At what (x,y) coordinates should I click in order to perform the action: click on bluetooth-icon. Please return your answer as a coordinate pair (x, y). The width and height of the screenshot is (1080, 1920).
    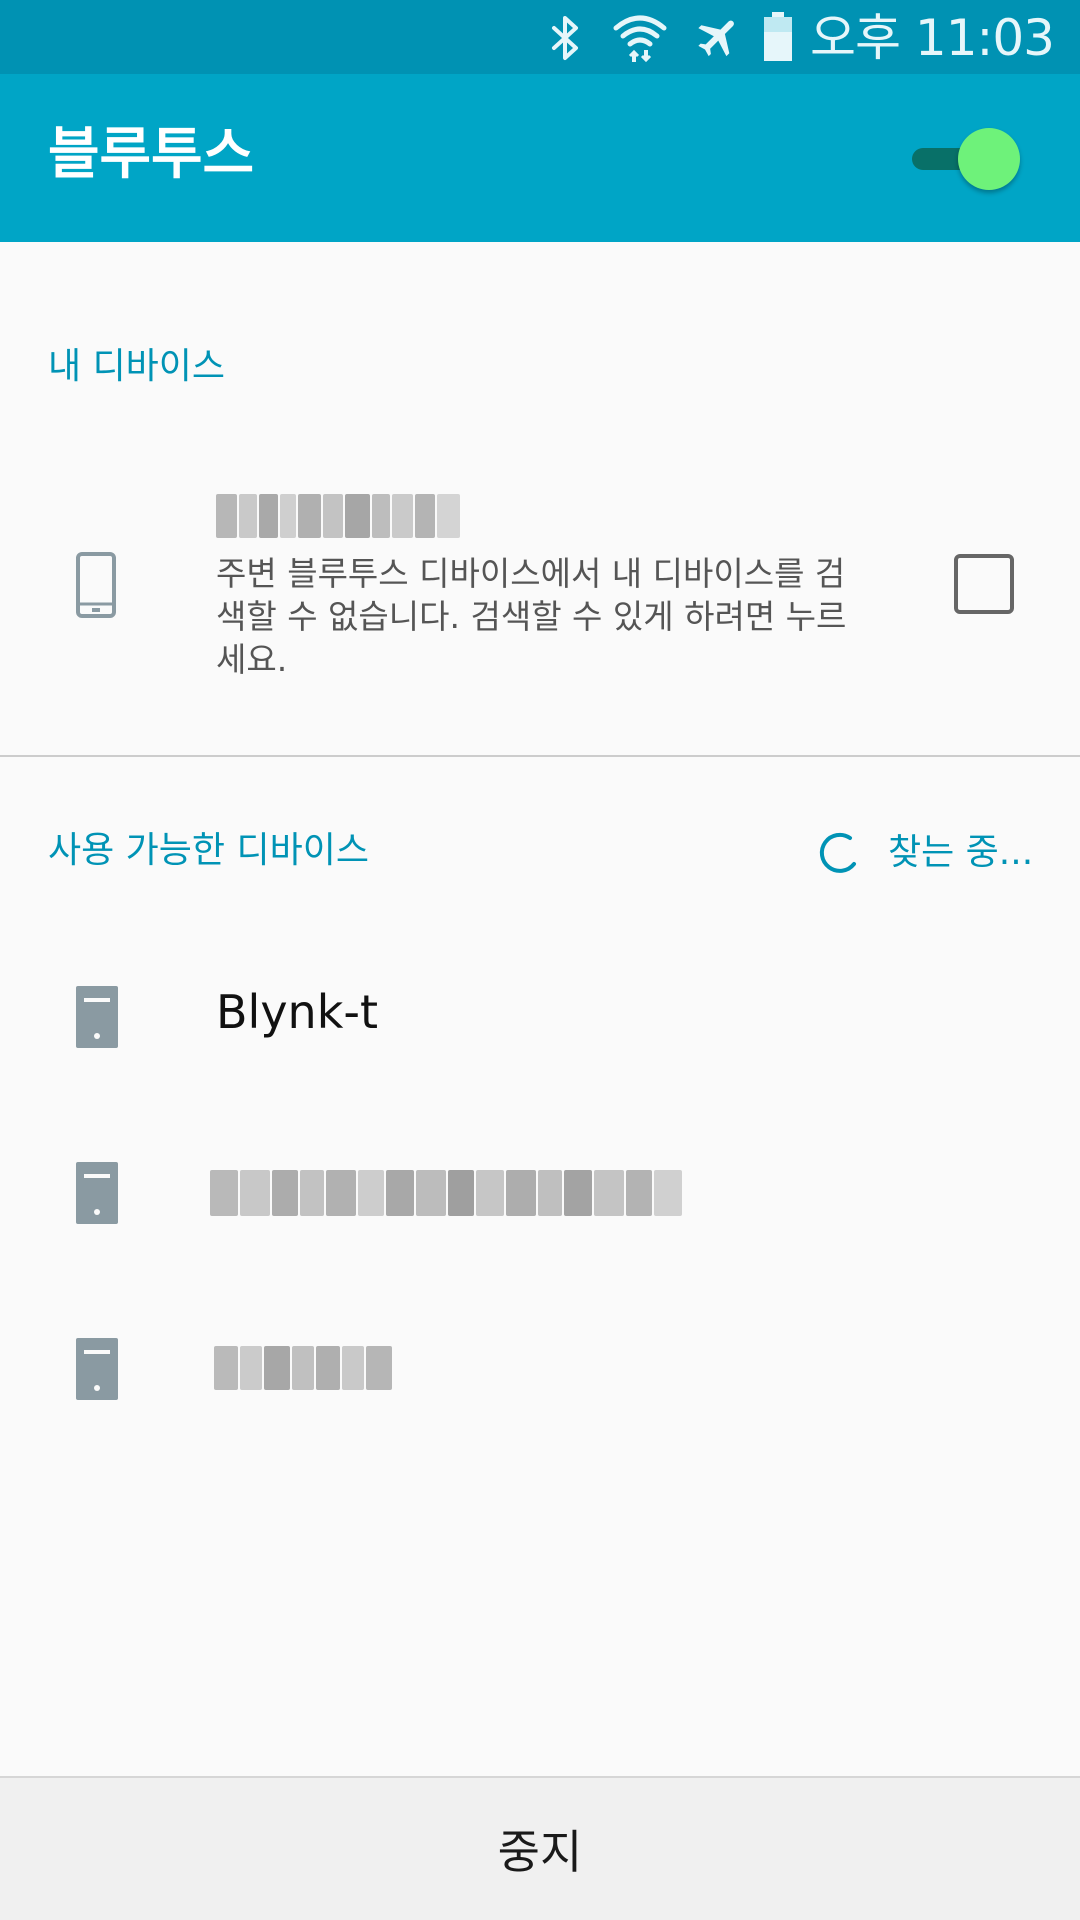
    Looking at the image, I should click on (565, 38).